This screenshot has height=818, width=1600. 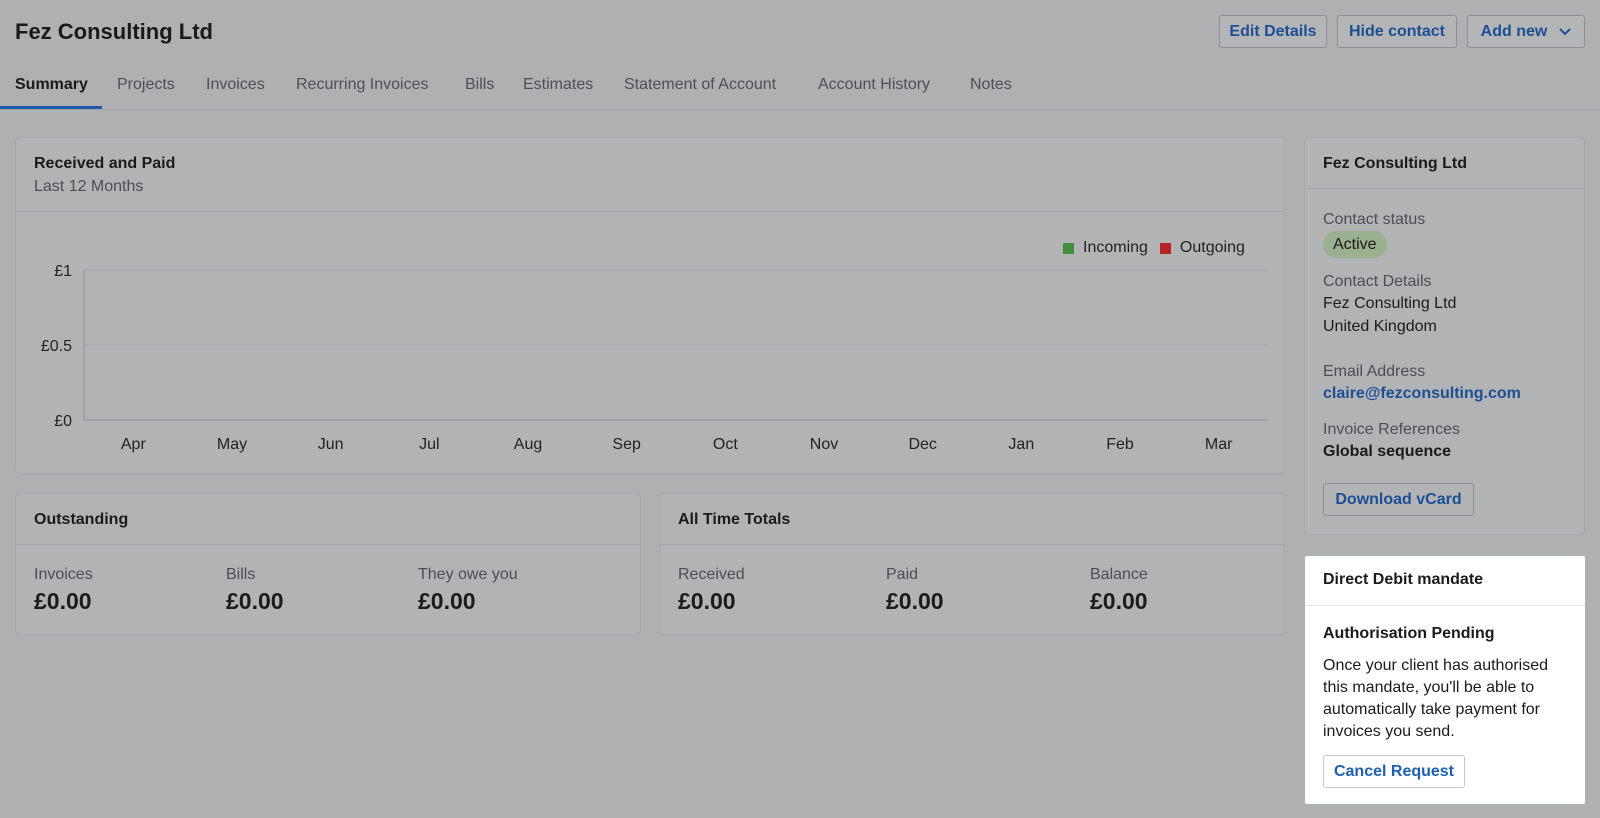 What do you see at coordinates (991, 85) in the screenshot?
I see `tab-notes: Notes` at bounding box center [991, 85].